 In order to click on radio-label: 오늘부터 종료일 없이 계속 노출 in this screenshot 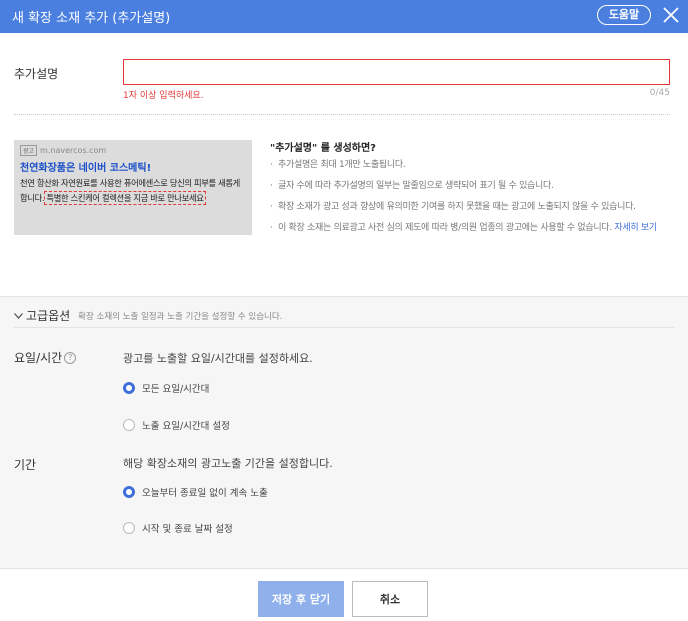, I will do `click(205, 493)`.